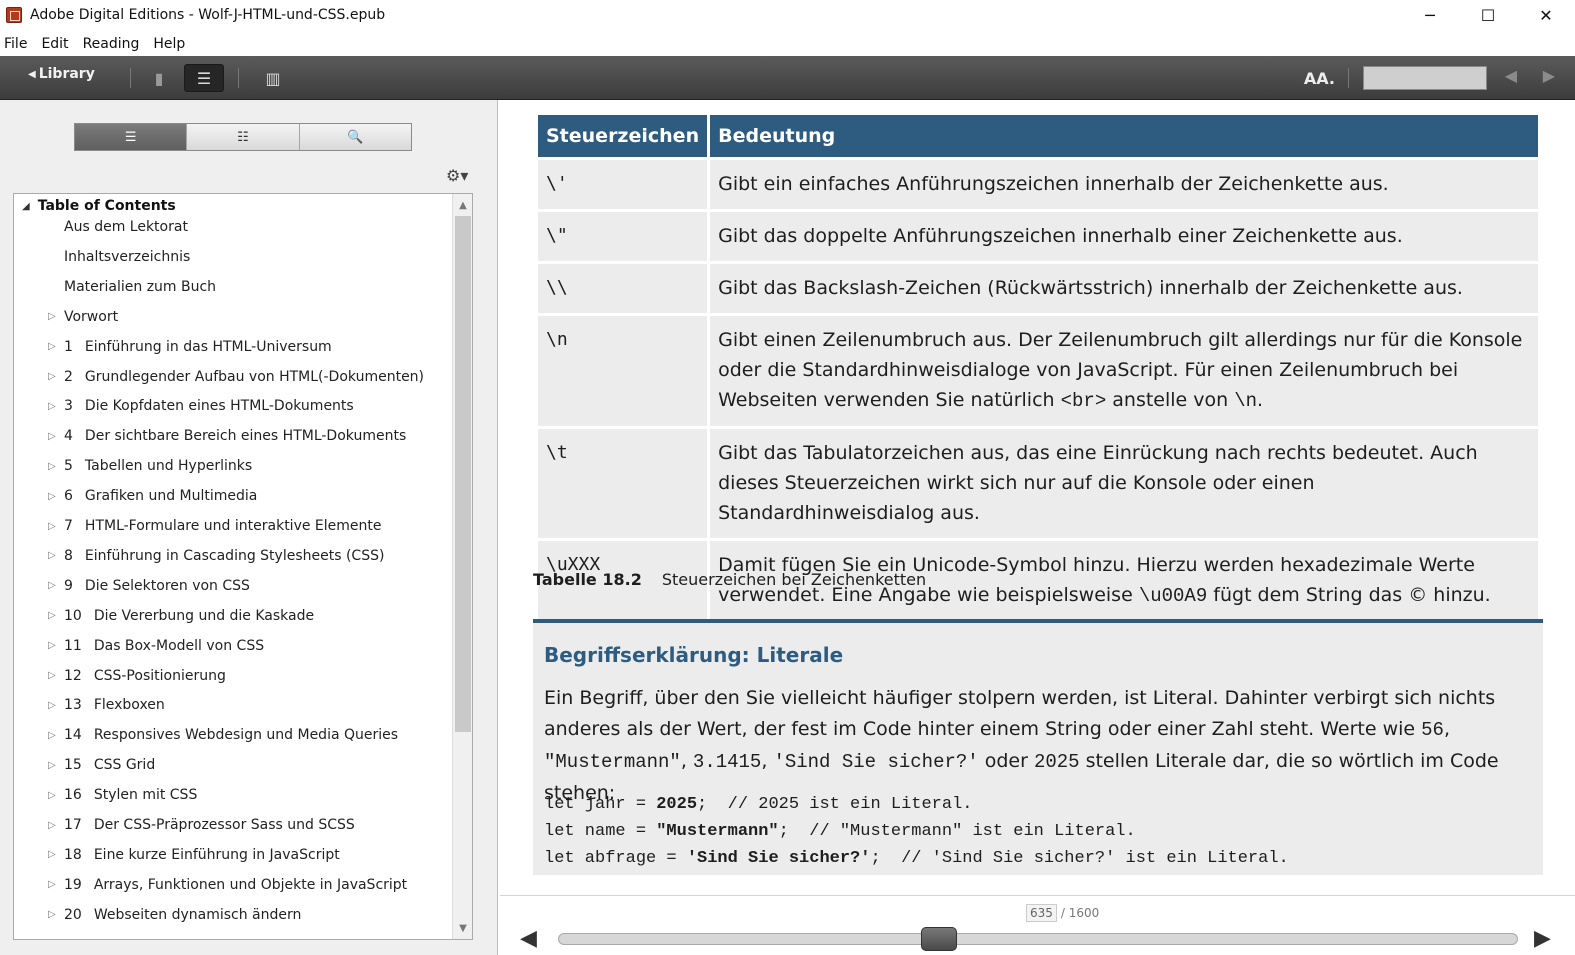 The image size is (1575, 955). What do you see at coordinates (1041, 913) in the screenshot?
I see `current-page: 635` at bounding box center [1041, 913].